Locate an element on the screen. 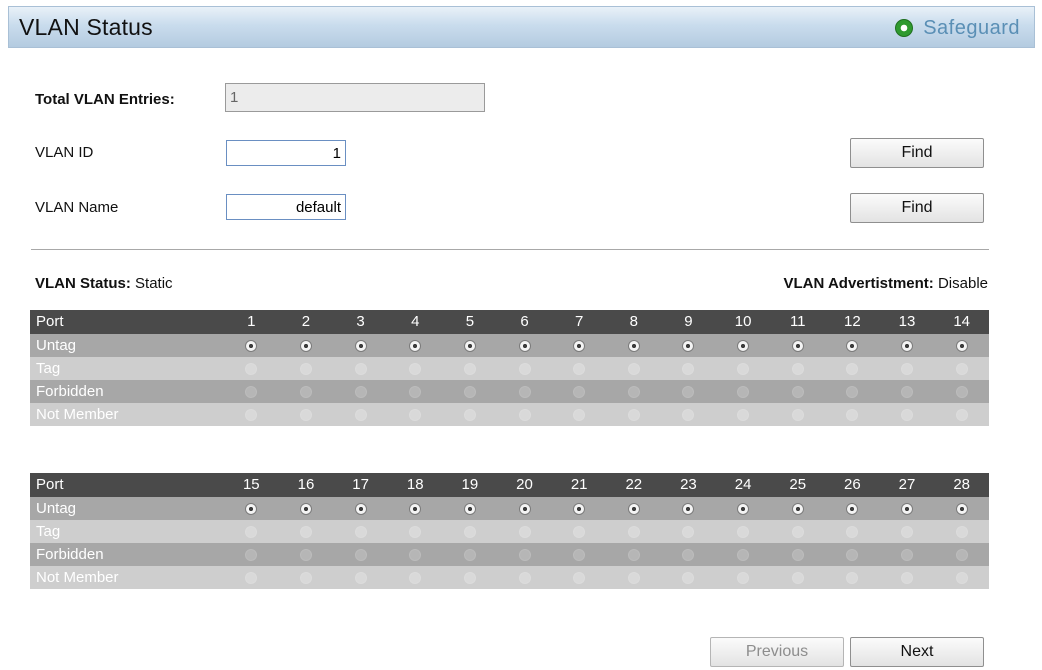 The image size is (1042, 670). port-number: 5 is located at coordinates (470, 322).